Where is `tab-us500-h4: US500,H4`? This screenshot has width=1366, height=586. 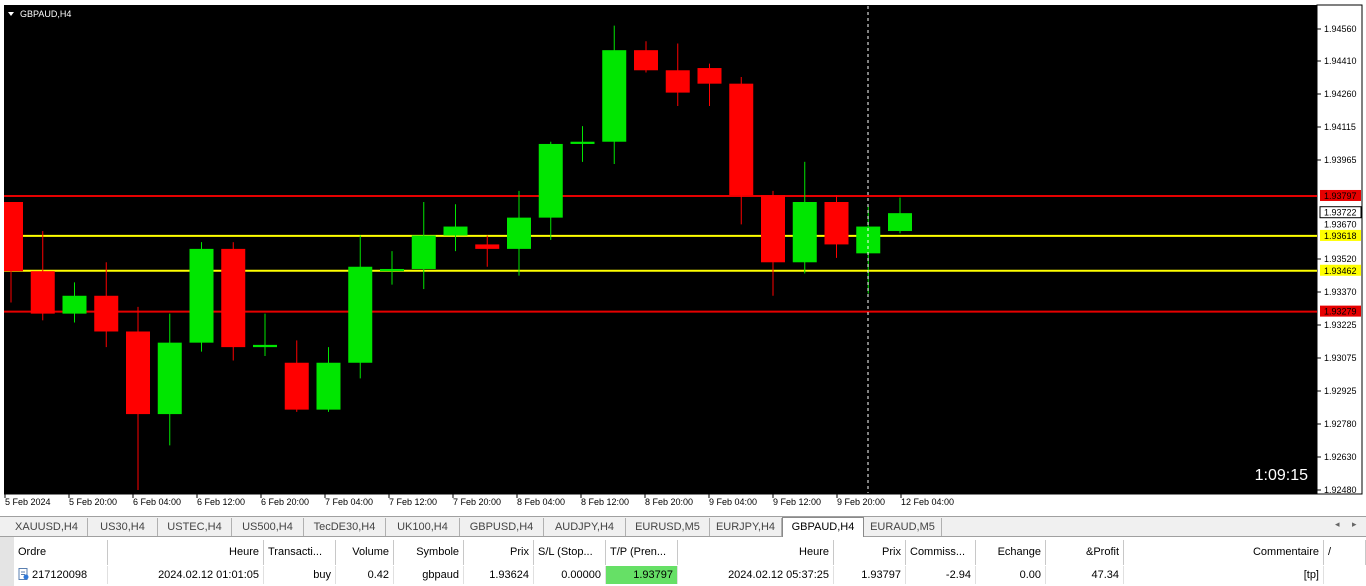
tab-us500-h4: US500,H4 is located at coordinates (268, 527).